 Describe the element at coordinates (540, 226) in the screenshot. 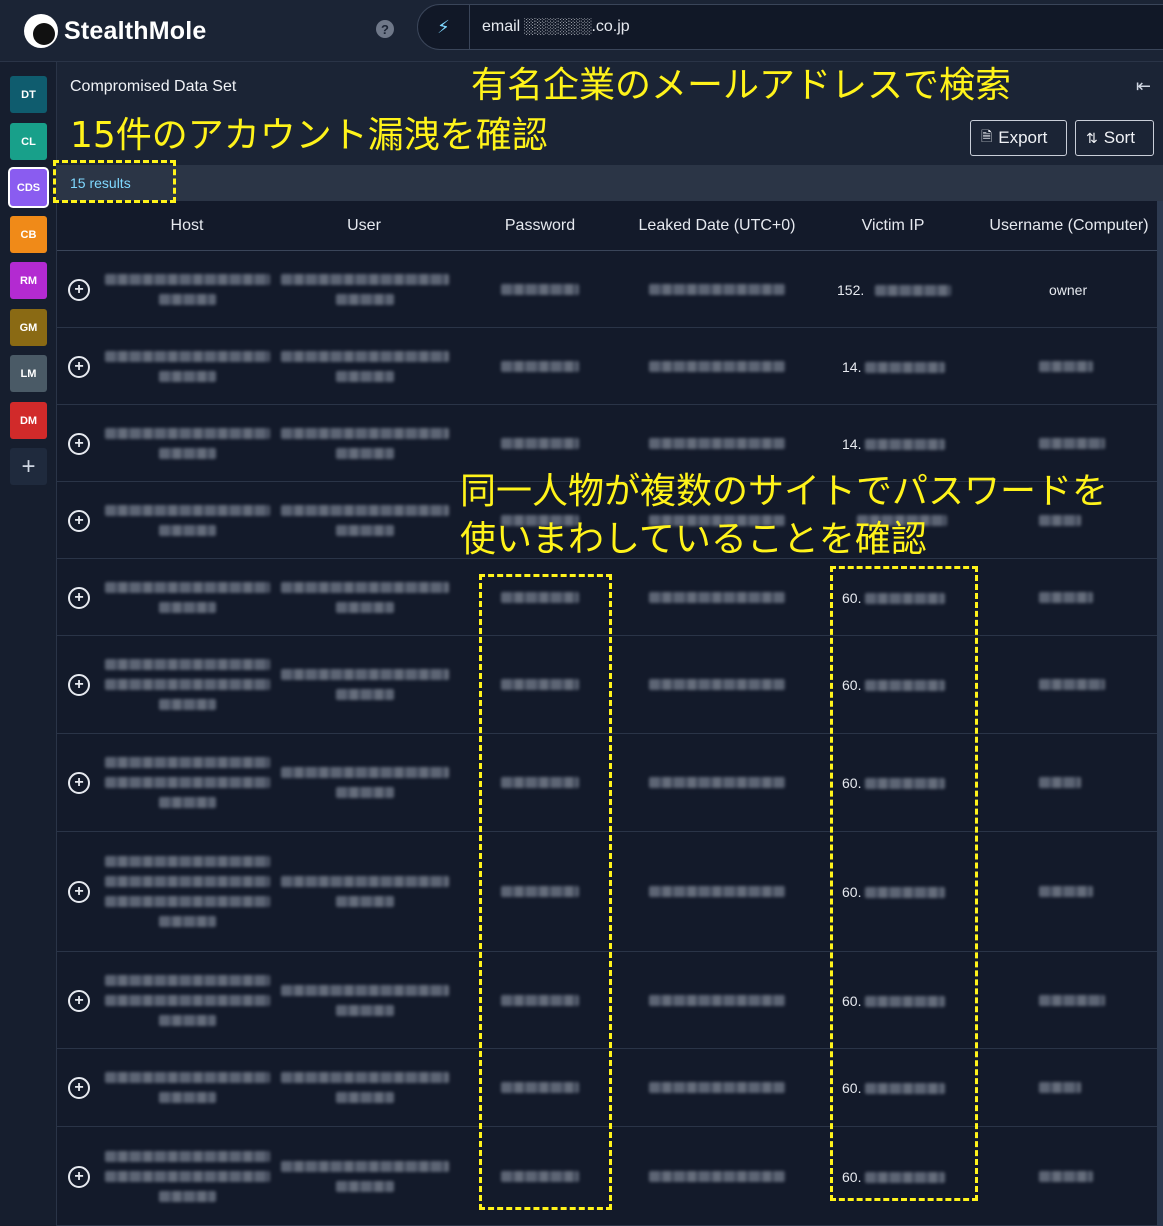

I see `column-header-password: Password` at that location.